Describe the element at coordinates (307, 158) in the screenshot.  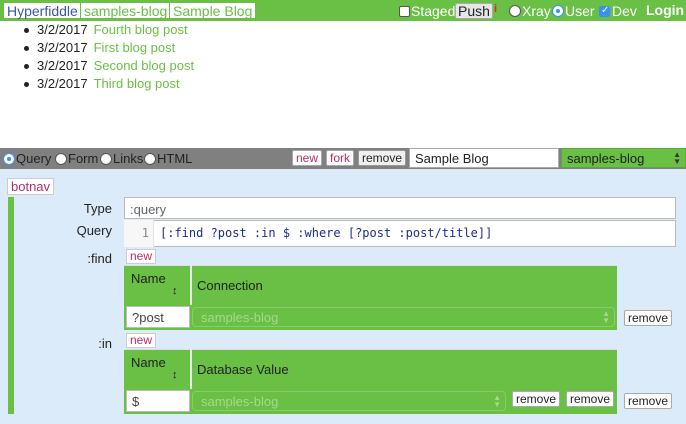
I see `new-button: new` at that location.